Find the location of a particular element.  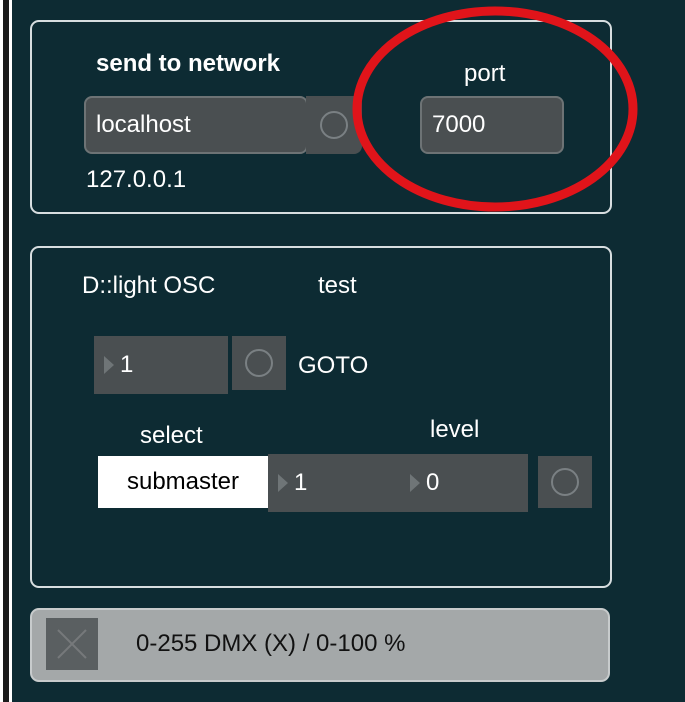

x-icon is located at coordinates (72, 644).